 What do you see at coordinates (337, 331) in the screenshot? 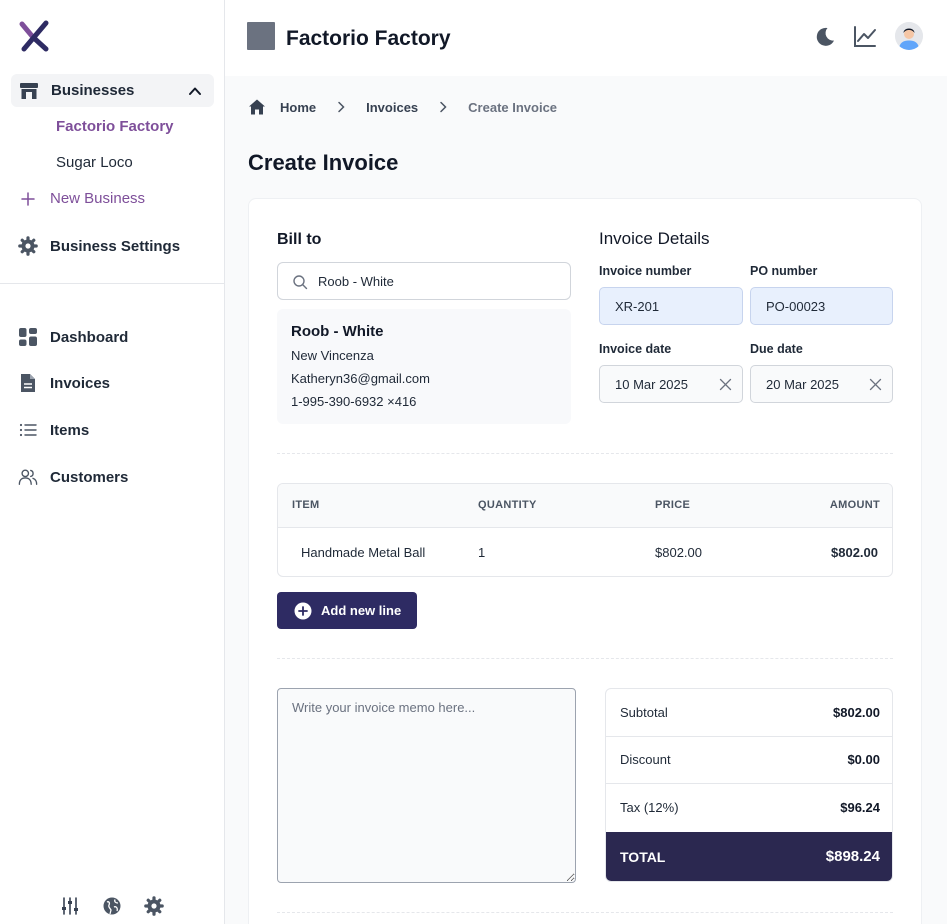
I see `customer-name: Roob - White` at bounding box center [337, 331].